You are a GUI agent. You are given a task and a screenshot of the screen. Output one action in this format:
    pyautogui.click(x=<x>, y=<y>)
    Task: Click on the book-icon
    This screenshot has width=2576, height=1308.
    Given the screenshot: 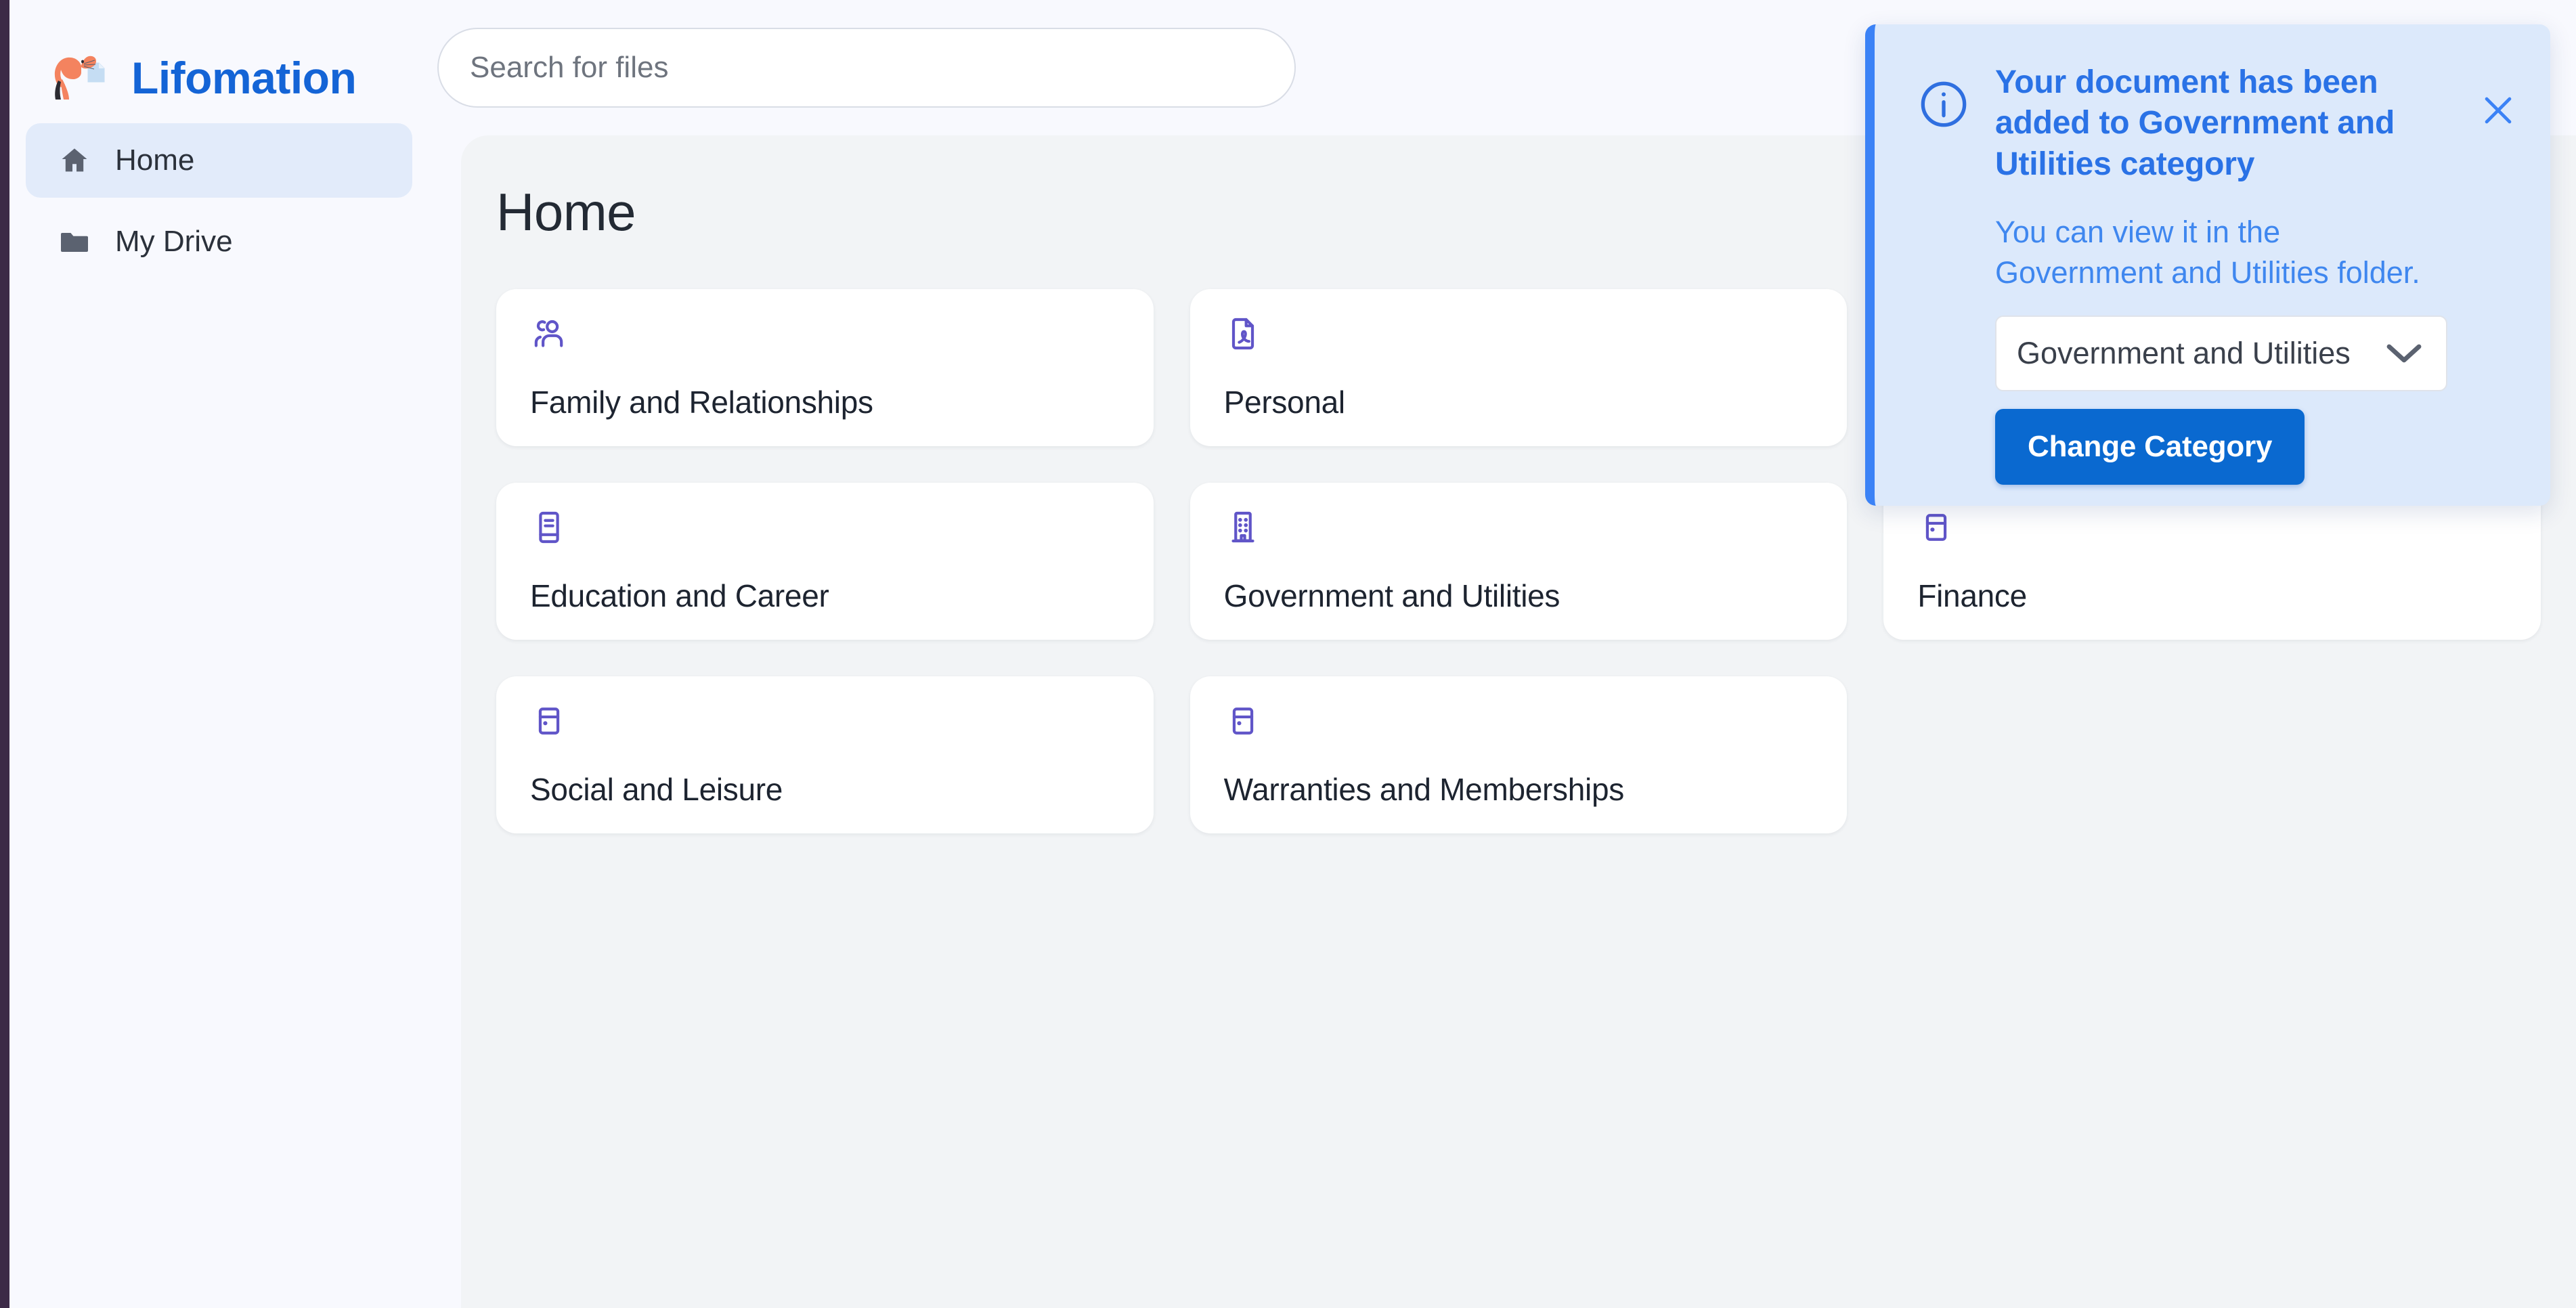 What is the action you would take?
    pyautogui.click(x=549, y=527)
    